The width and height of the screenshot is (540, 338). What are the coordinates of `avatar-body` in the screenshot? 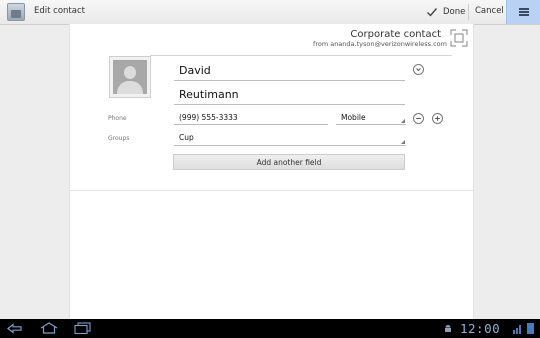 It's located at (130, 87).